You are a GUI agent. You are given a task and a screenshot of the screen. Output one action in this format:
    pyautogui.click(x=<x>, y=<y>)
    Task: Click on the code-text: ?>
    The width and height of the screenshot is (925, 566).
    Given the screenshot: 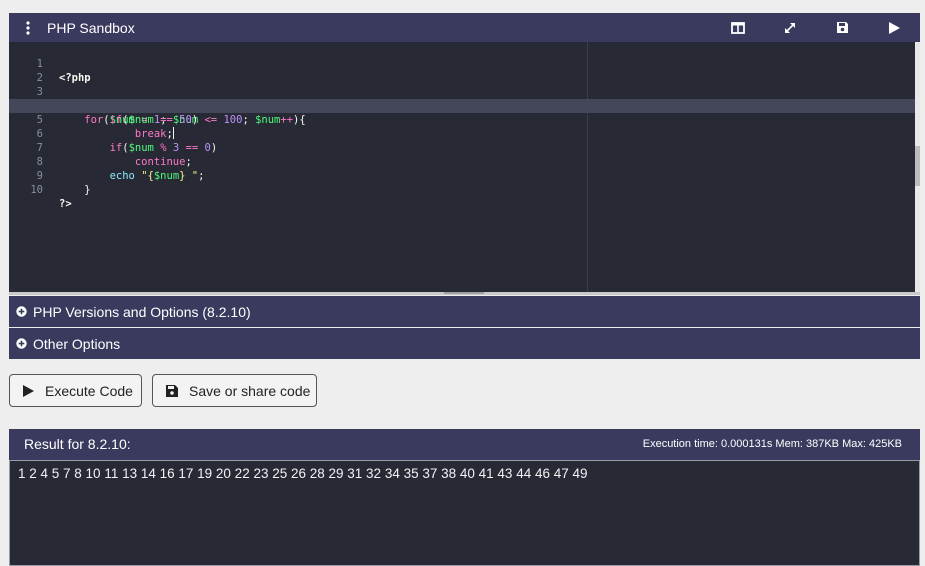 What is the action you would take?
    pyautogui.click(x=65, y=204)
    